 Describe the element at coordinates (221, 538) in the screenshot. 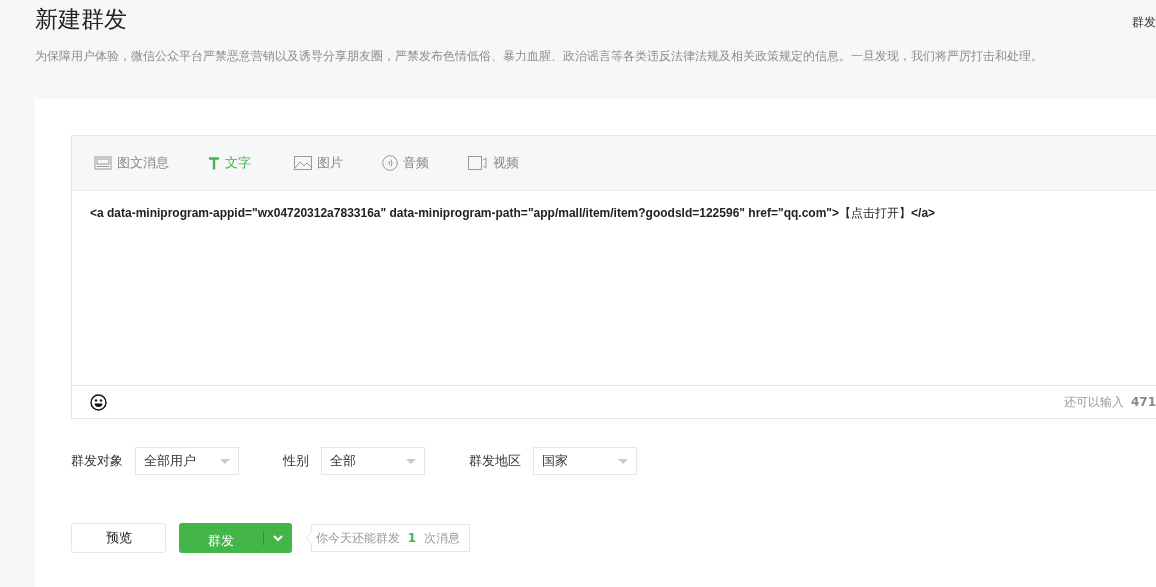

I see `send-button: 群发` at that location.